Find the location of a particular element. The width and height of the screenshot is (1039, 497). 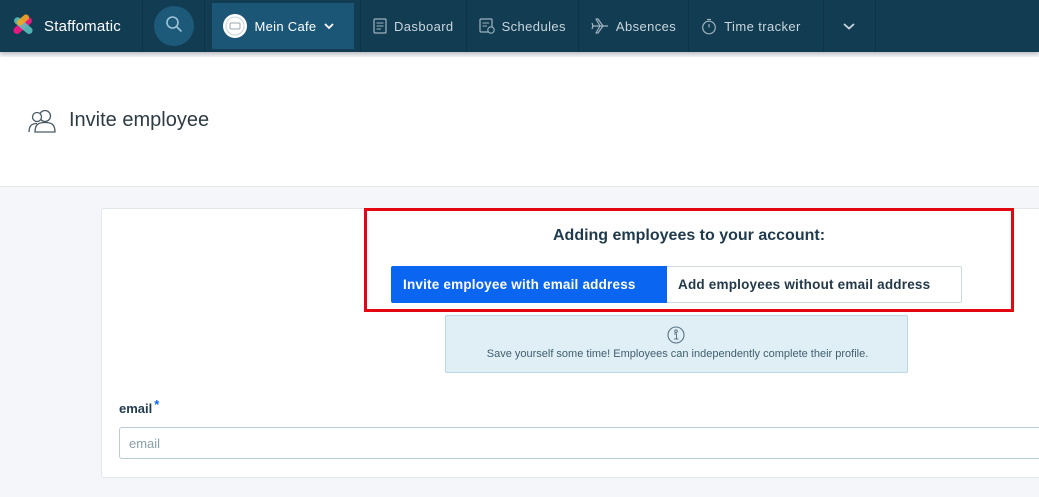

nav-item-schedules: Schedules is located at coordinates (523, 26).